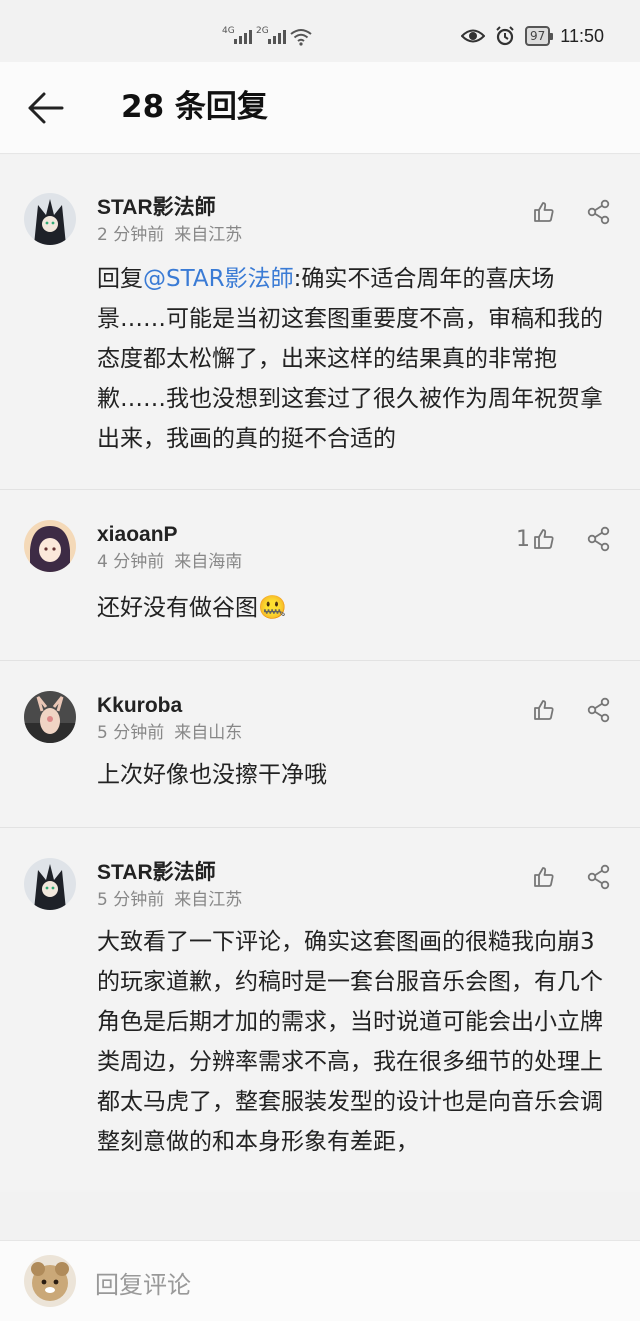 The width and height of the screenshot is (640, 1321). I want to click on comment-body: 上次好像也没擦干净哦, so click(212, 775).